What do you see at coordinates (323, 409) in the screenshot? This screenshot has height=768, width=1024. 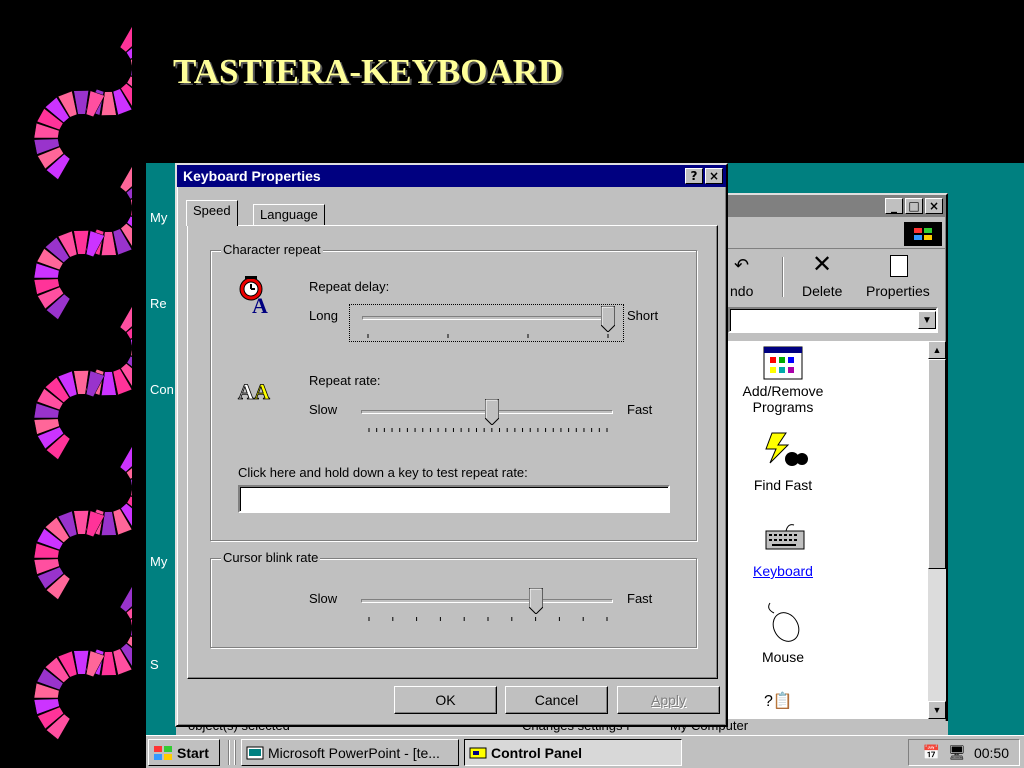 I see `rate-slow-label: Slow` at bounding box center [323, 409].